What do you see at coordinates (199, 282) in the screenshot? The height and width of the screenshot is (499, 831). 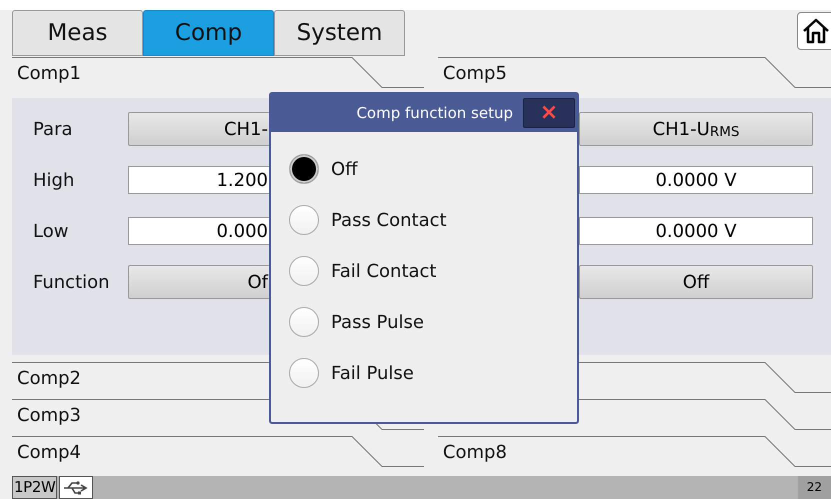 I see `select-button: Of` at bounding box center [199, 282].